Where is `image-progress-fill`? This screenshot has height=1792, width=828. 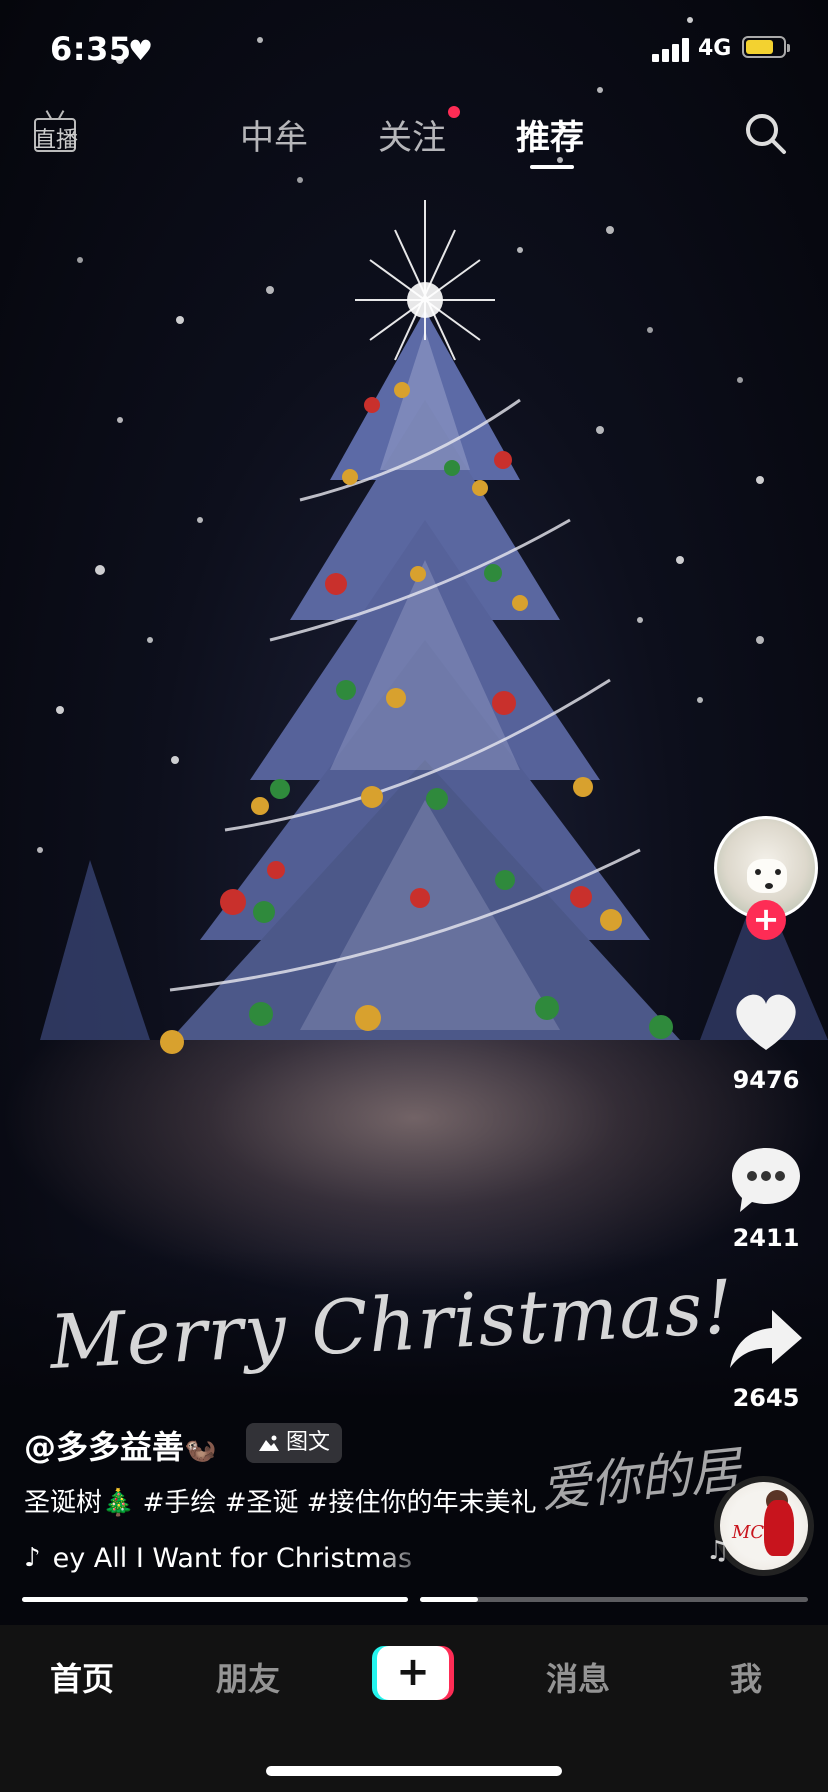
image-progress-fill is located at coordinates (449, 1599).